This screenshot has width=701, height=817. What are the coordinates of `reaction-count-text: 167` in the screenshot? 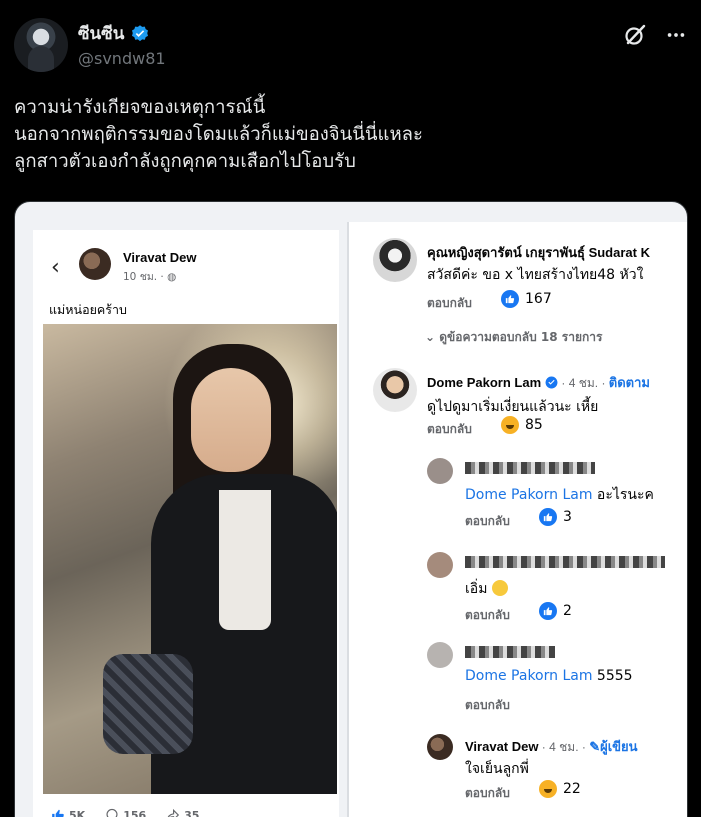 It's located at (538, 299).